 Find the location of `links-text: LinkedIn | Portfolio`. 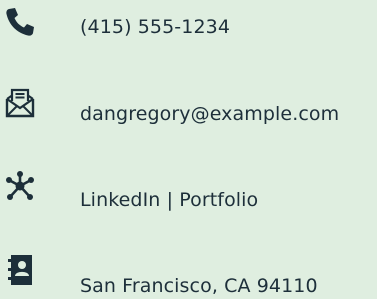

links-text: LinkedIn | Portfolio is located at coordinates (169, 200).